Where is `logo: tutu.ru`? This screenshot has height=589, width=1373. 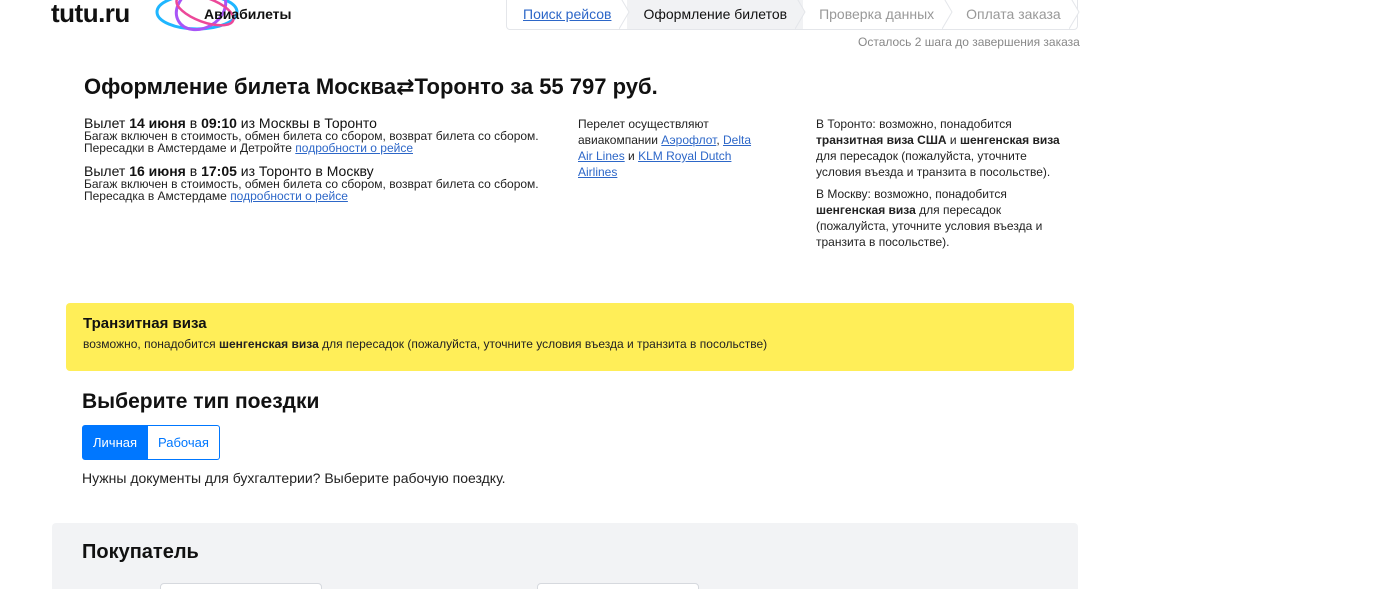
logo: tutu.ru is located at coordinates (145, 20).